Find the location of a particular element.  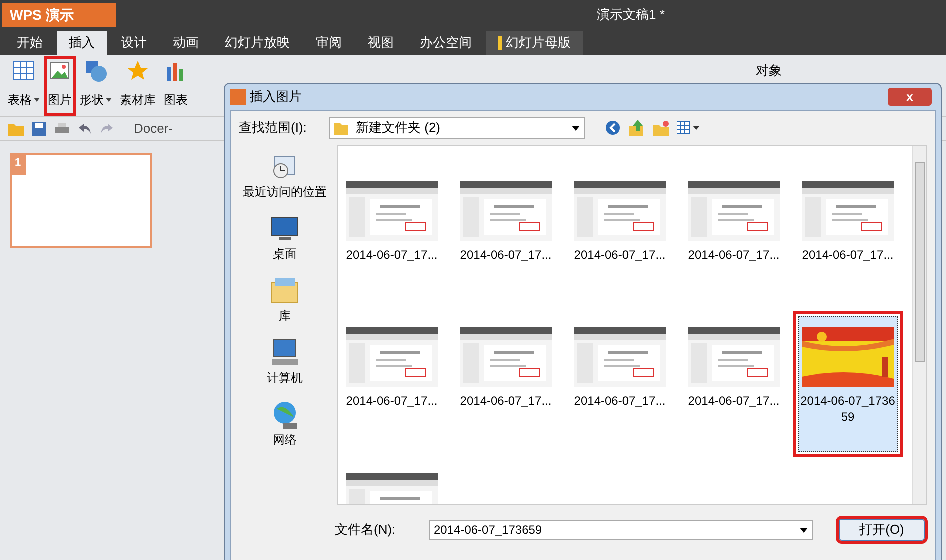

ribbon-button: 图表 is located at coordinates (176, 86).